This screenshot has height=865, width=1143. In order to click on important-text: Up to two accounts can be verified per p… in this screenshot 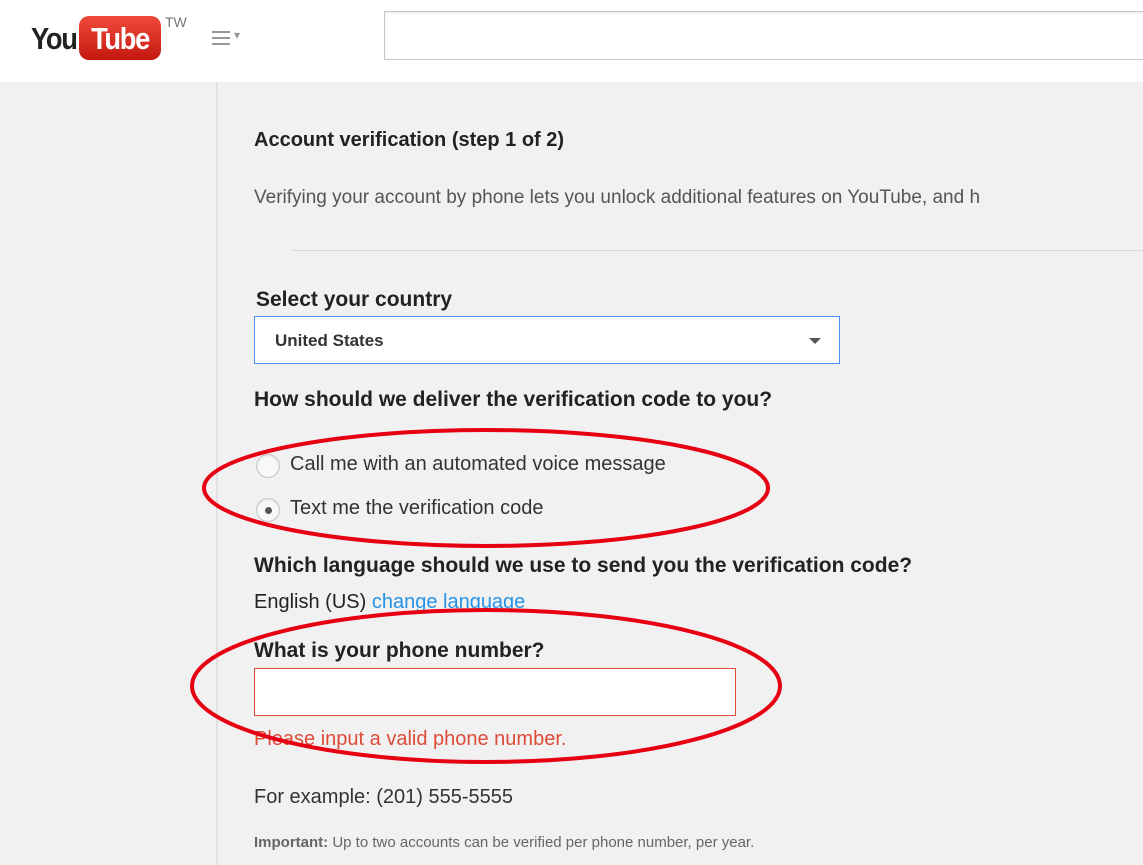, I will do `click(543, 842)`.